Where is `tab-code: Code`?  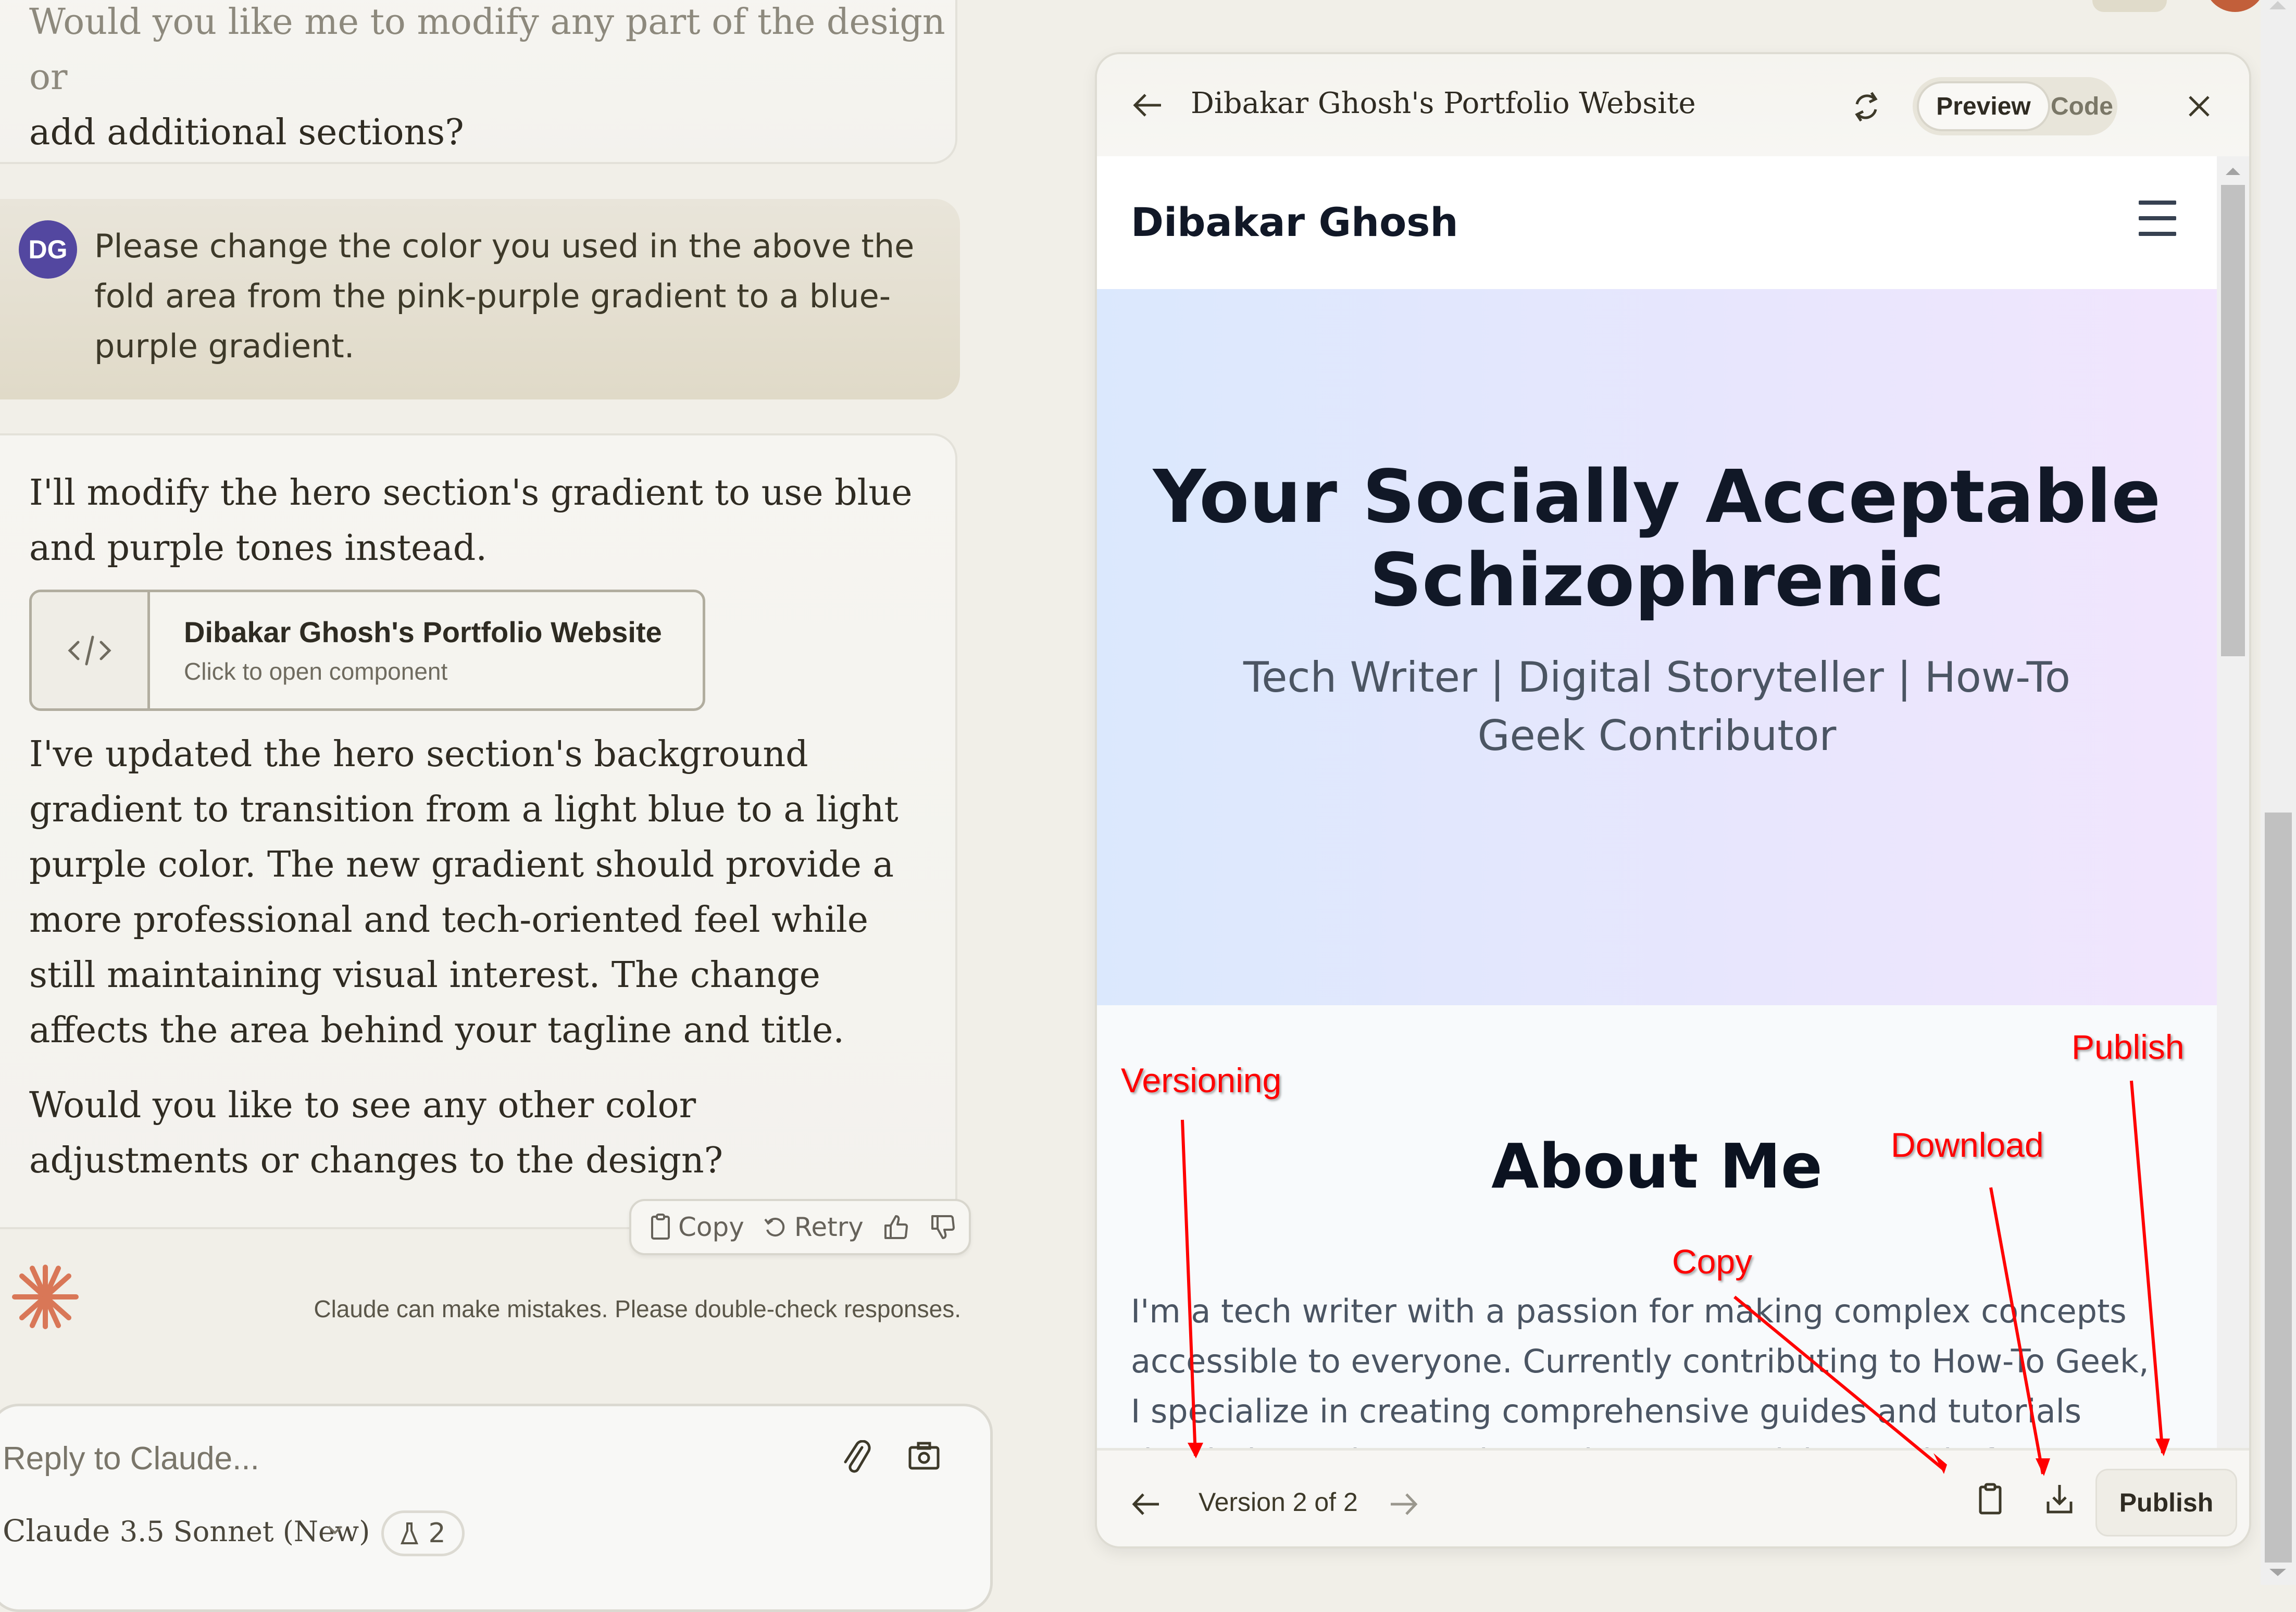 tab-code: Code is located at coordinates (2082, 106).